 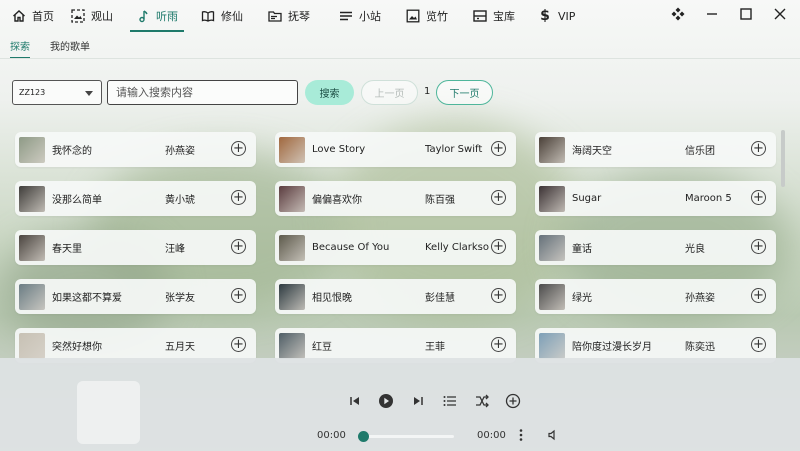 I want to click on song-title: 如果这都不算爱, so click(x=87, y=298).